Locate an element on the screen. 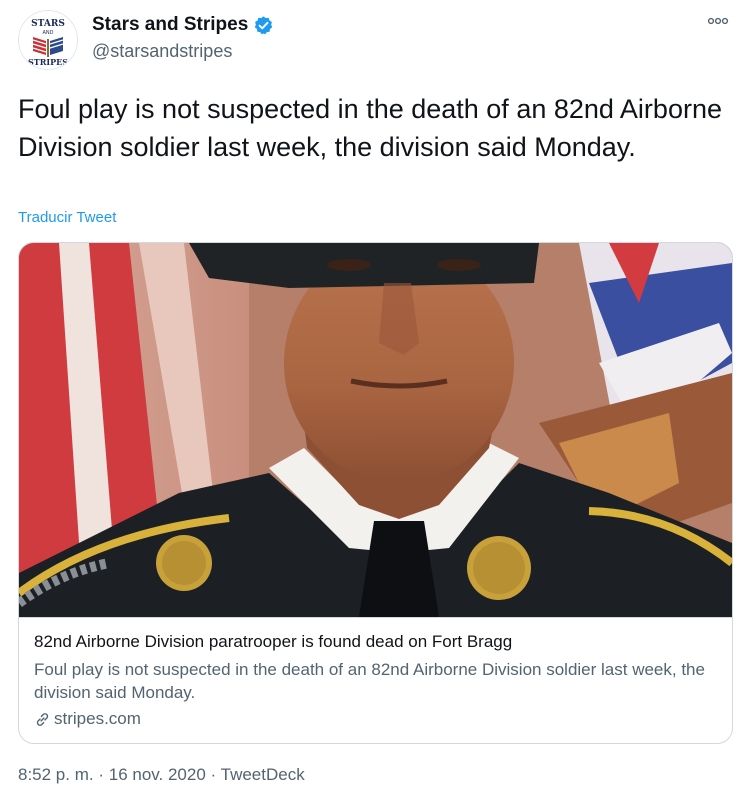 The width and height of the screenshot is (750, 793). link-icon is located at coordinates (42, 719).